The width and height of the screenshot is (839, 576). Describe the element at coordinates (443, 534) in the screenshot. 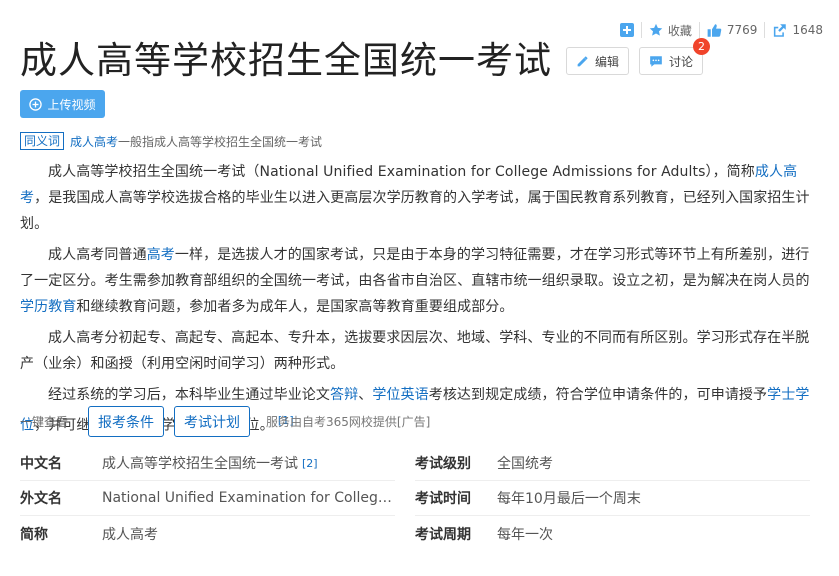

I see `info-key: 考试周期` at that location.